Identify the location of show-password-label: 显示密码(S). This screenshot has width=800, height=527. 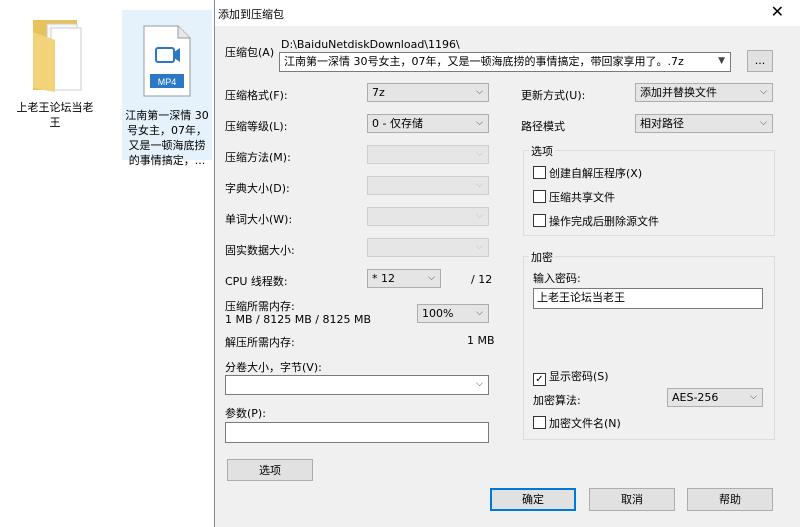
(579, 376).